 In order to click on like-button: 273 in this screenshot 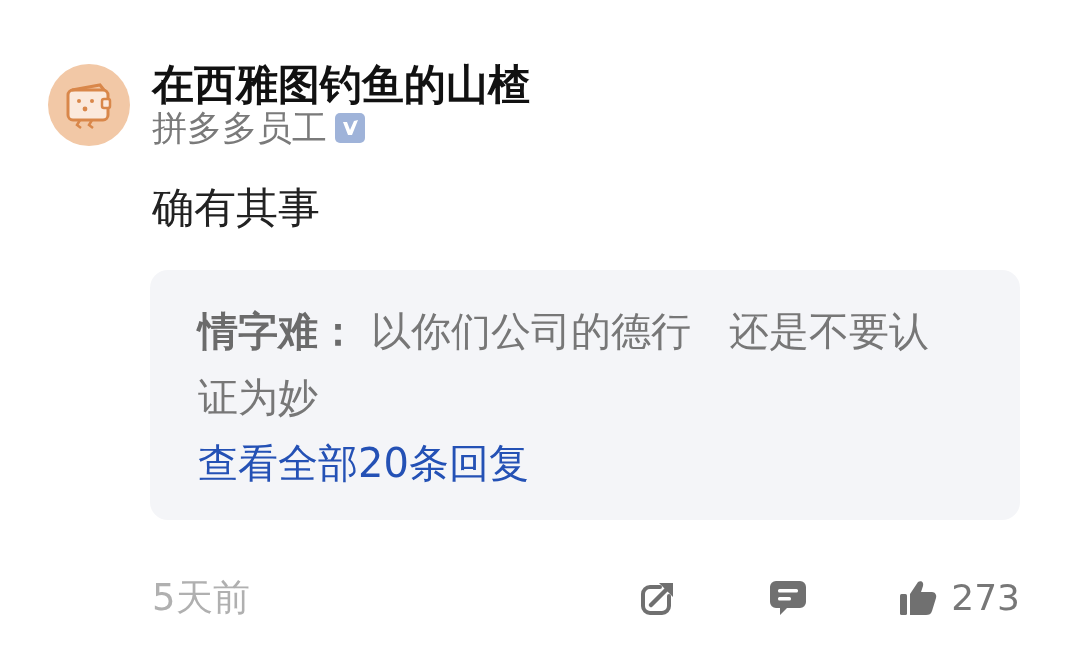, I will do `click(959, 598)`.